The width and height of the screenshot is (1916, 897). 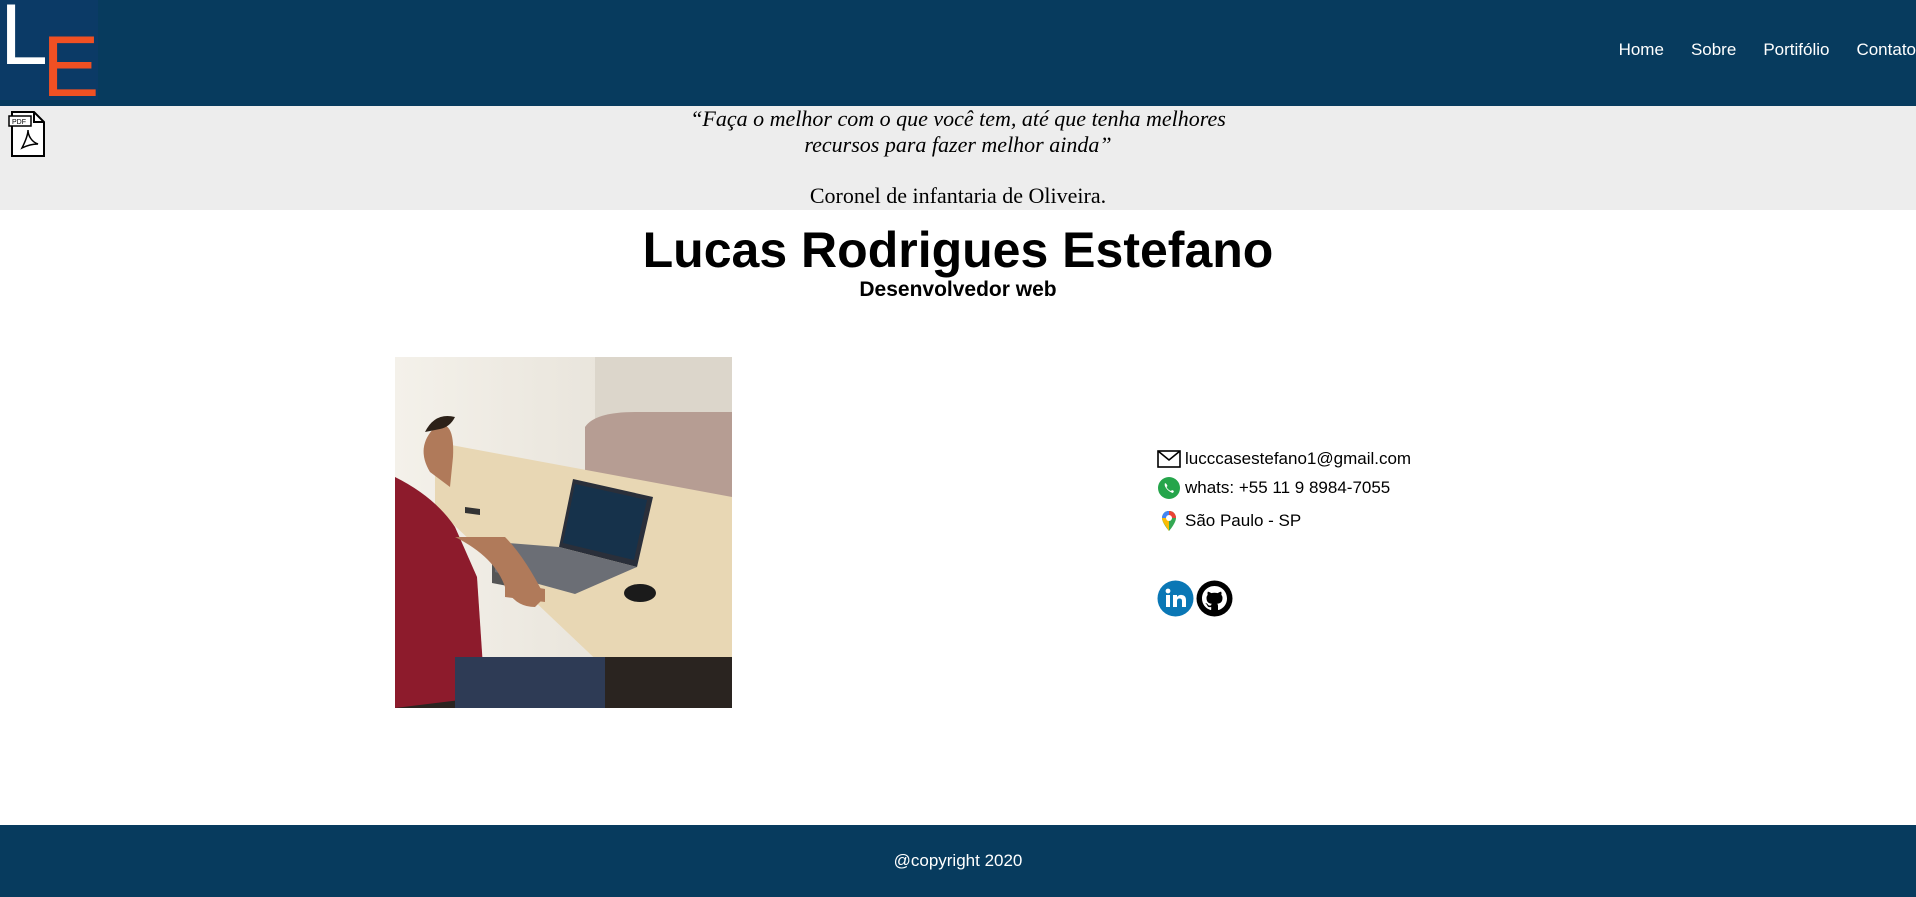 I want to click on site-logo: L E, so click(x=49, y=50).